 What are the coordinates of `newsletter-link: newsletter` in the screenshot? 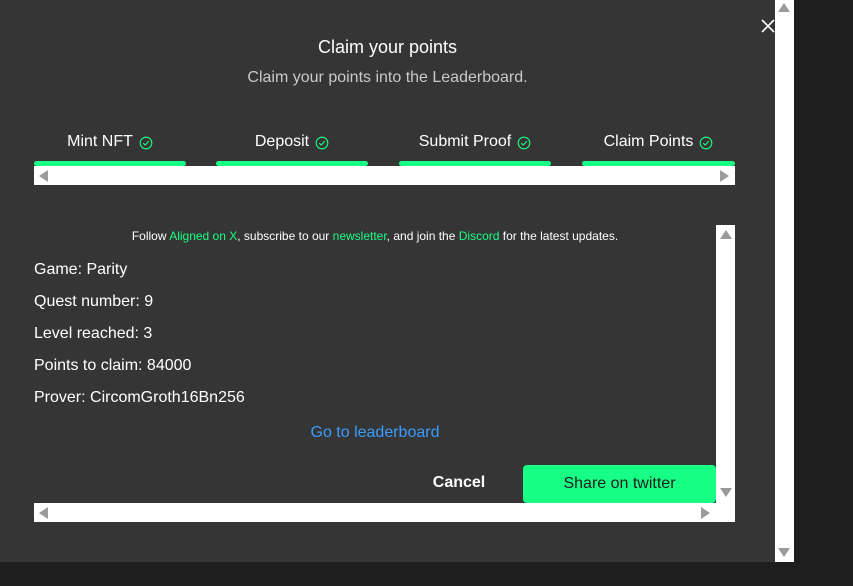 It's located at (360, 236).